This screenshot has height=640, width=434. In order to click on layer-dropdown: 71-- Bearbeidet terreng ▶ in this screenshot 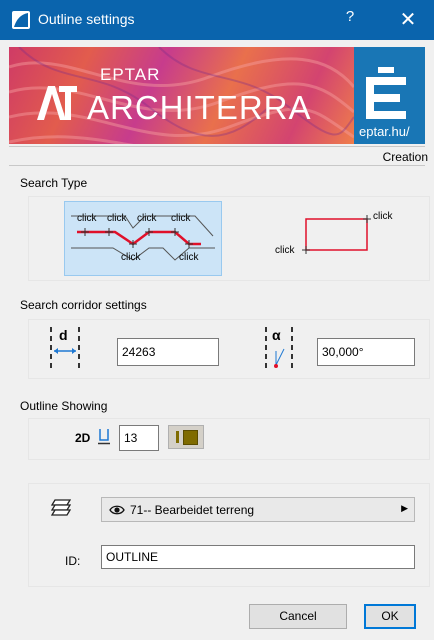, I will do `click(258, 509)`.